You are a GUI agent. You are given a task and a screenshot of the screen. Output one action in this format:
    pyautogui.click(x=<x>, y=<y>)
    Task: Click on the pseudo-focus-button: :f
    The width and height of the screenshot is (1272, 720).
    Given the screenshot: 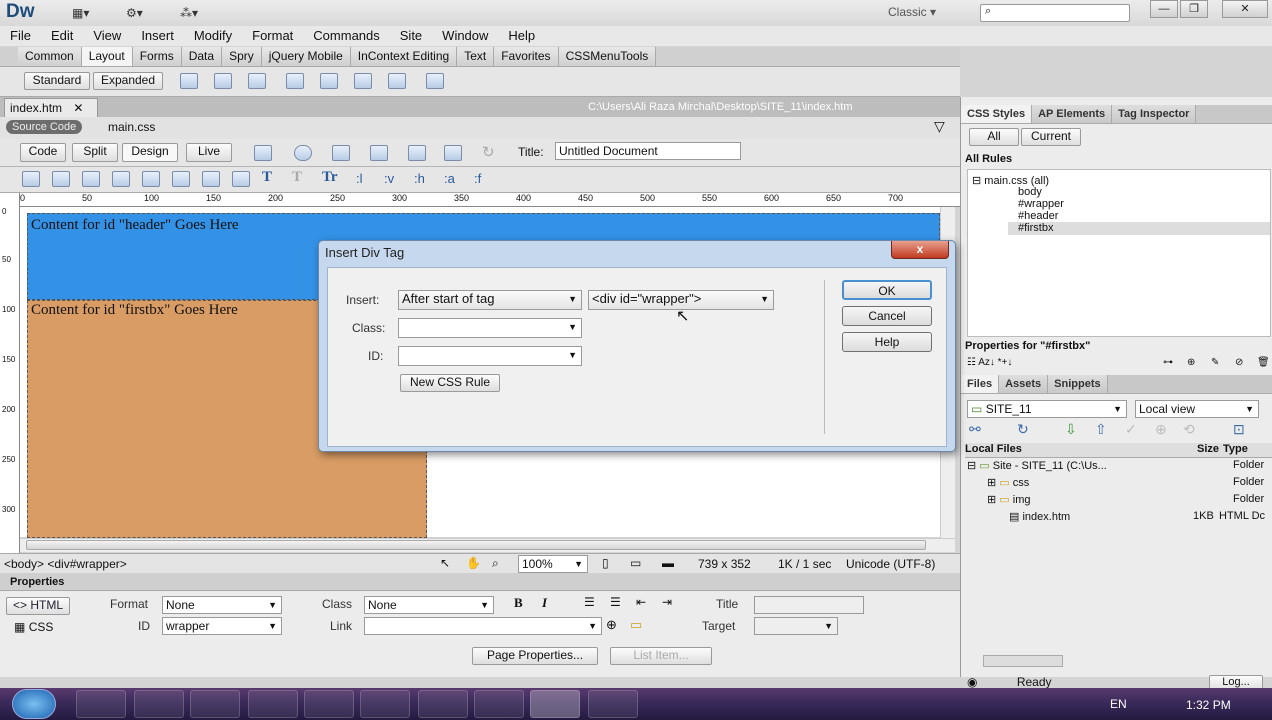 What is the action you would take?
    pyautogui.click(x=477, y=178)
    